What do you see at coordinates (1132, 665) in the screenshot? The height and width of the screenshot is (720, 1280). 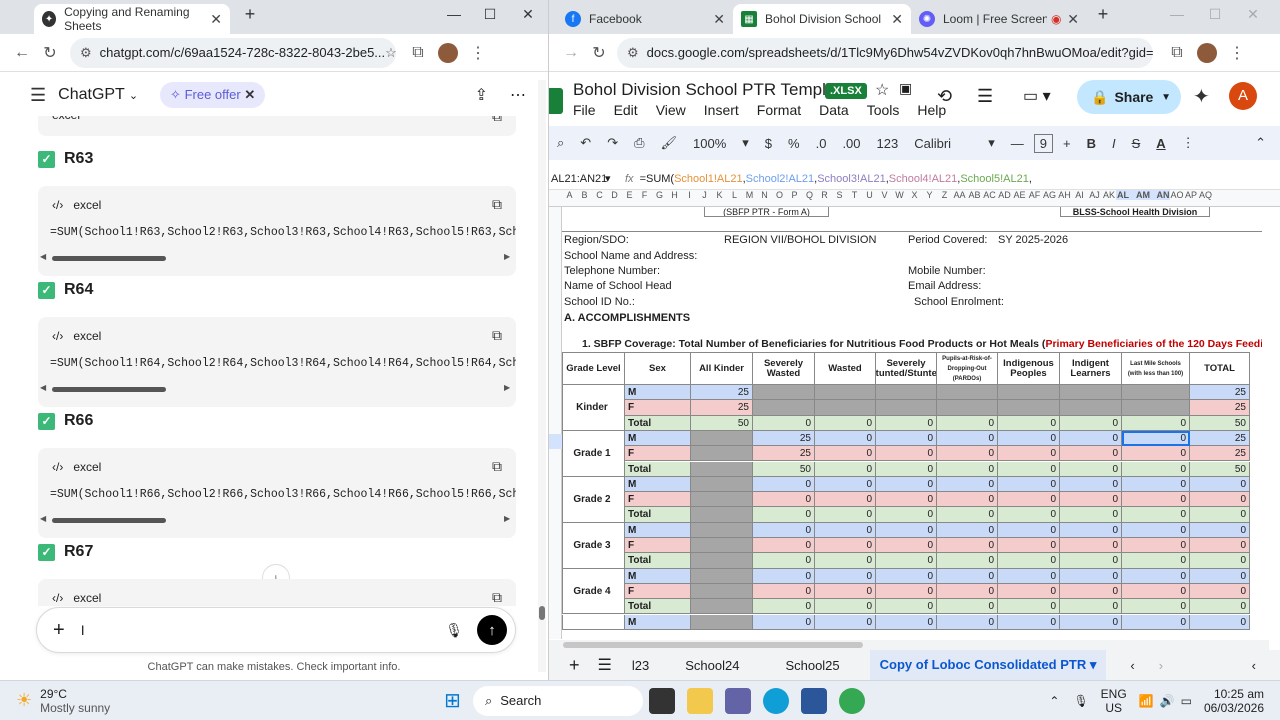 I see `scroll-tabs-left-icon: ‹` at bounding box center [1132, 665].